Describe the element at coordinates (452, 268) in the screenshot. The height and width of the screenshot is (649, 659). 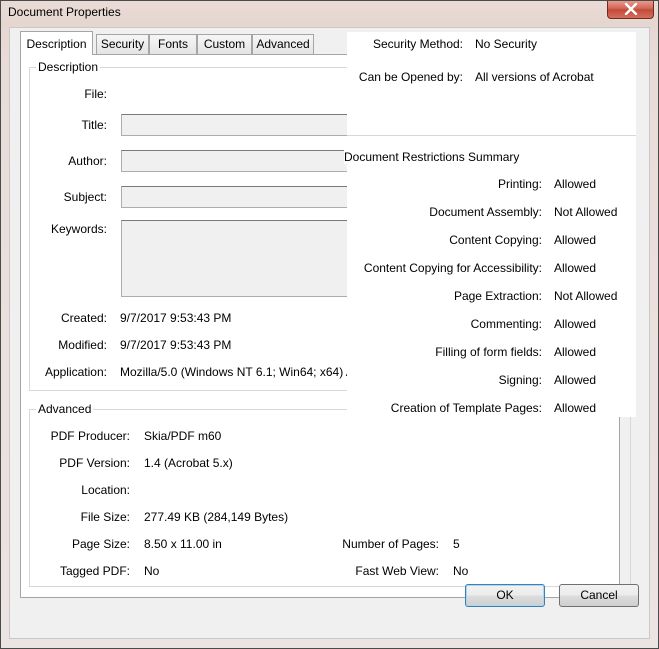
I see `restriction-label: Content Copying for Accessibility:` at that location.